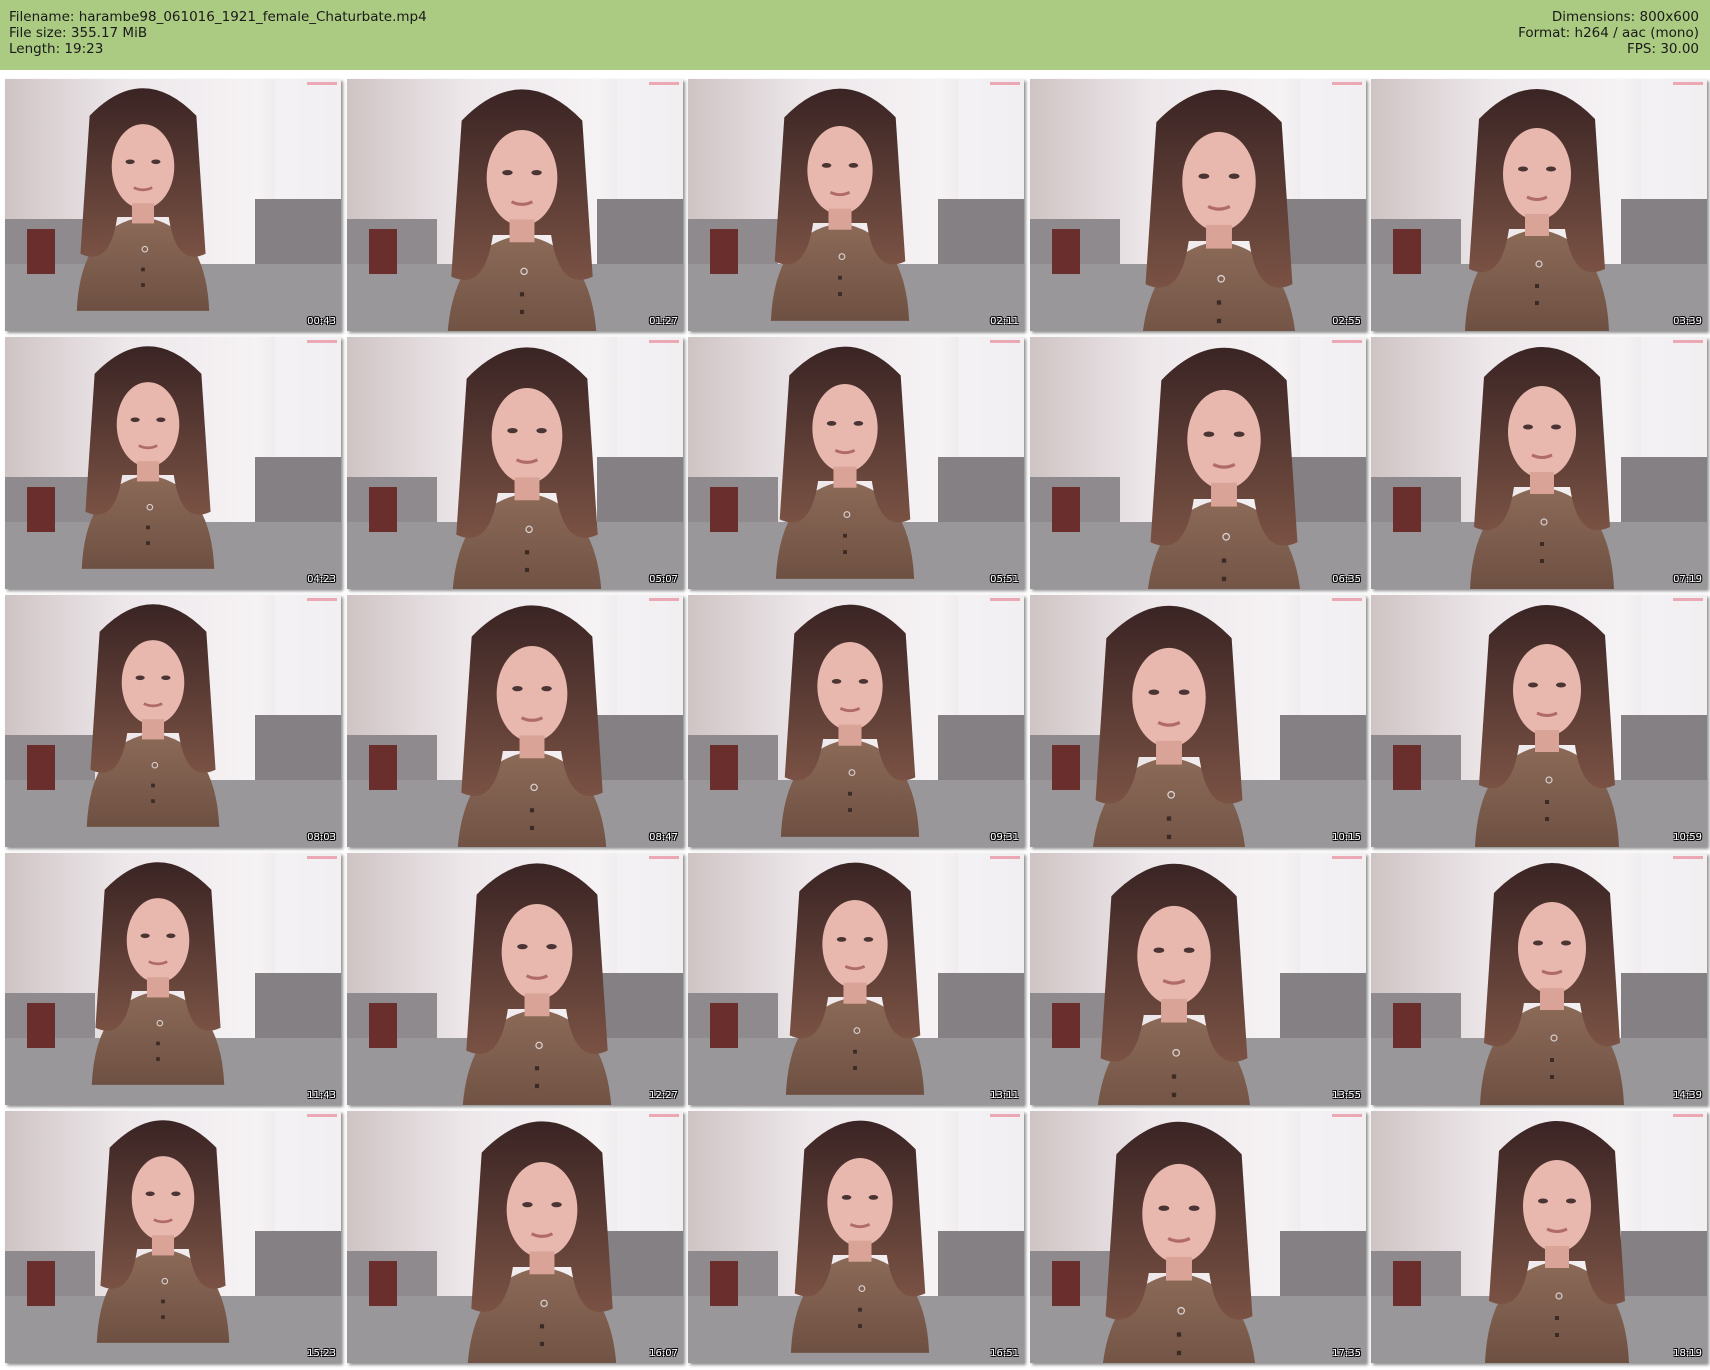 This screenshot has height=1370, width=1710. I want to click on video-thumbnail: 07:19, so click(1539, 463).